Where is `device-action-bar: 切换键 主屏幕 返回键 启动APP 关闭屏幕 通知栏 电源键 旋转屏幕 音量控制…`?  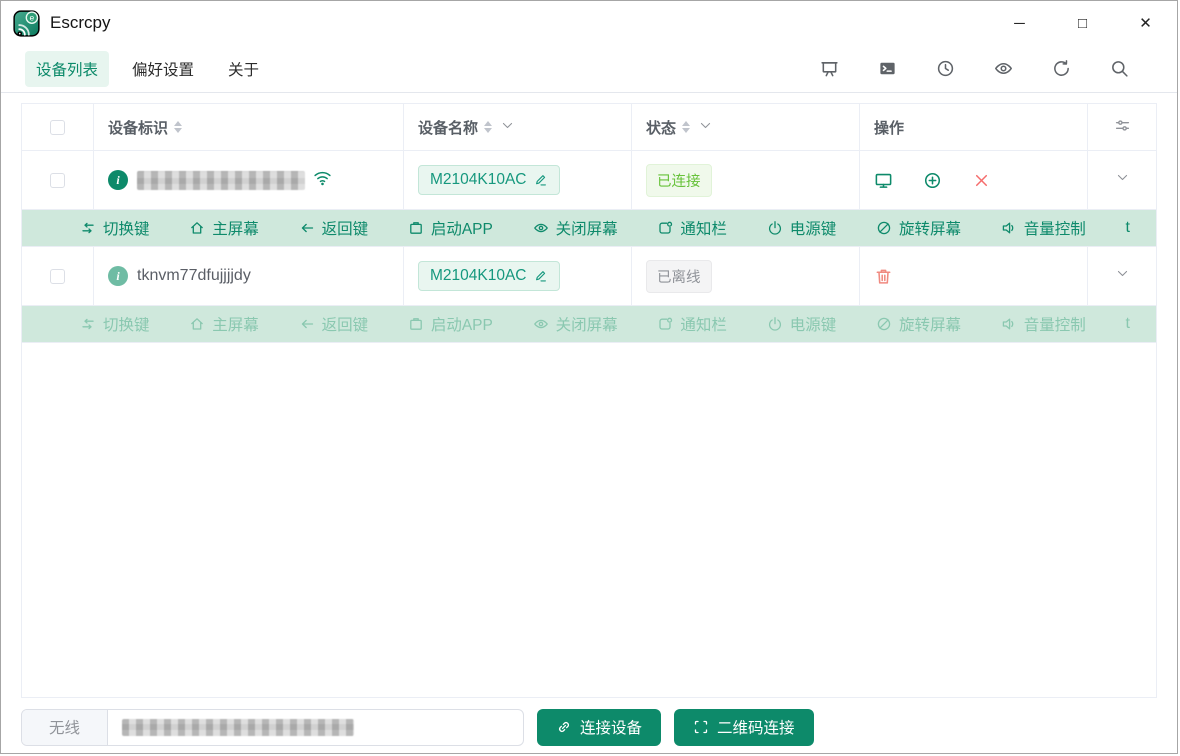
device-action-bar: 切换键 主屏幕 返回键 启动APP 关闭屏幕 通知栏 电源键 旋转屏幕 音量控制… is located at coordinates (589, 228).